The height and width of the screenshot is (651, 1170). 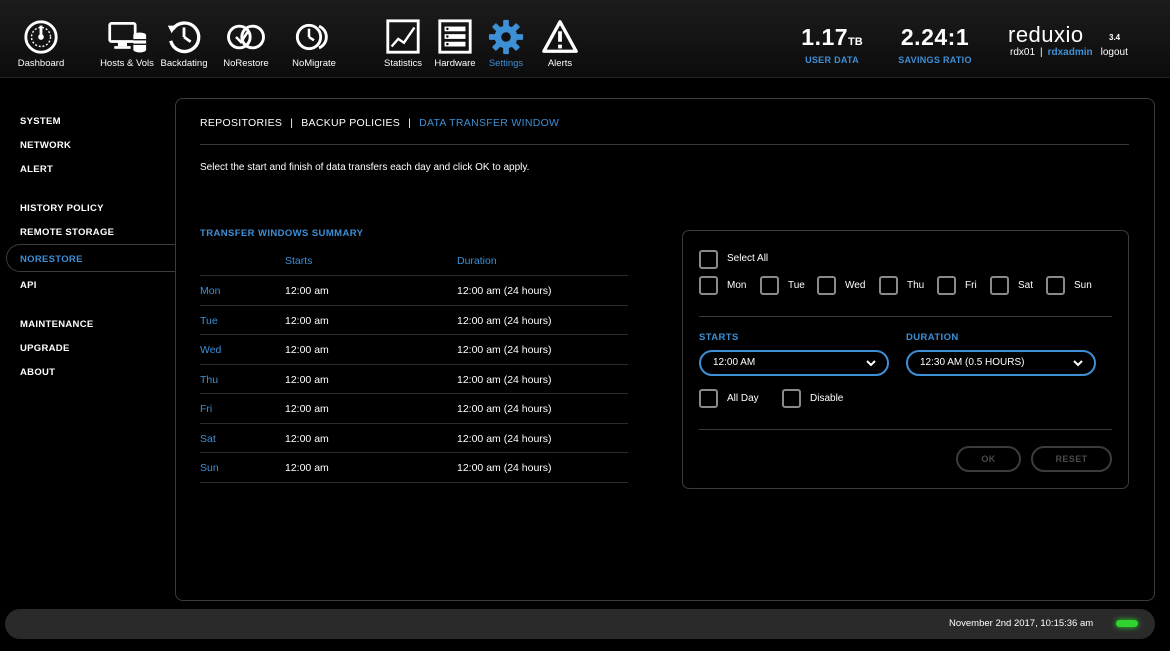 I want to click on savings-ratio-stat: 2.24:1 SAVINGS RATIO, so click(x=935, y=44).